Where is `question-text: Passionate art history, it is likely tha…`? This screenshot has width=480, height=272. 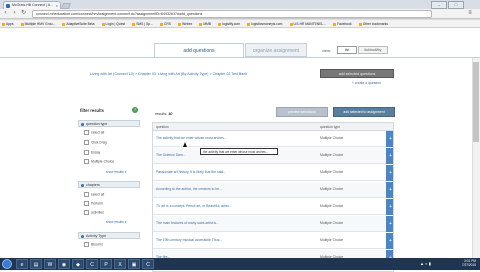 question-text: Passionate art history, it is likely tha… is located at coordinates (231, 172).